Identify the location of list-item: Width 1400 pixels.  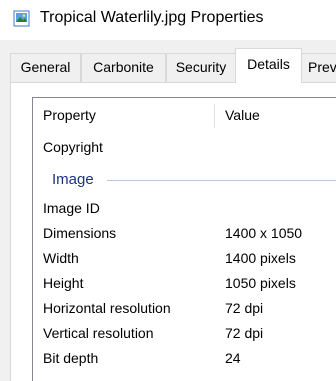
(184, 258).